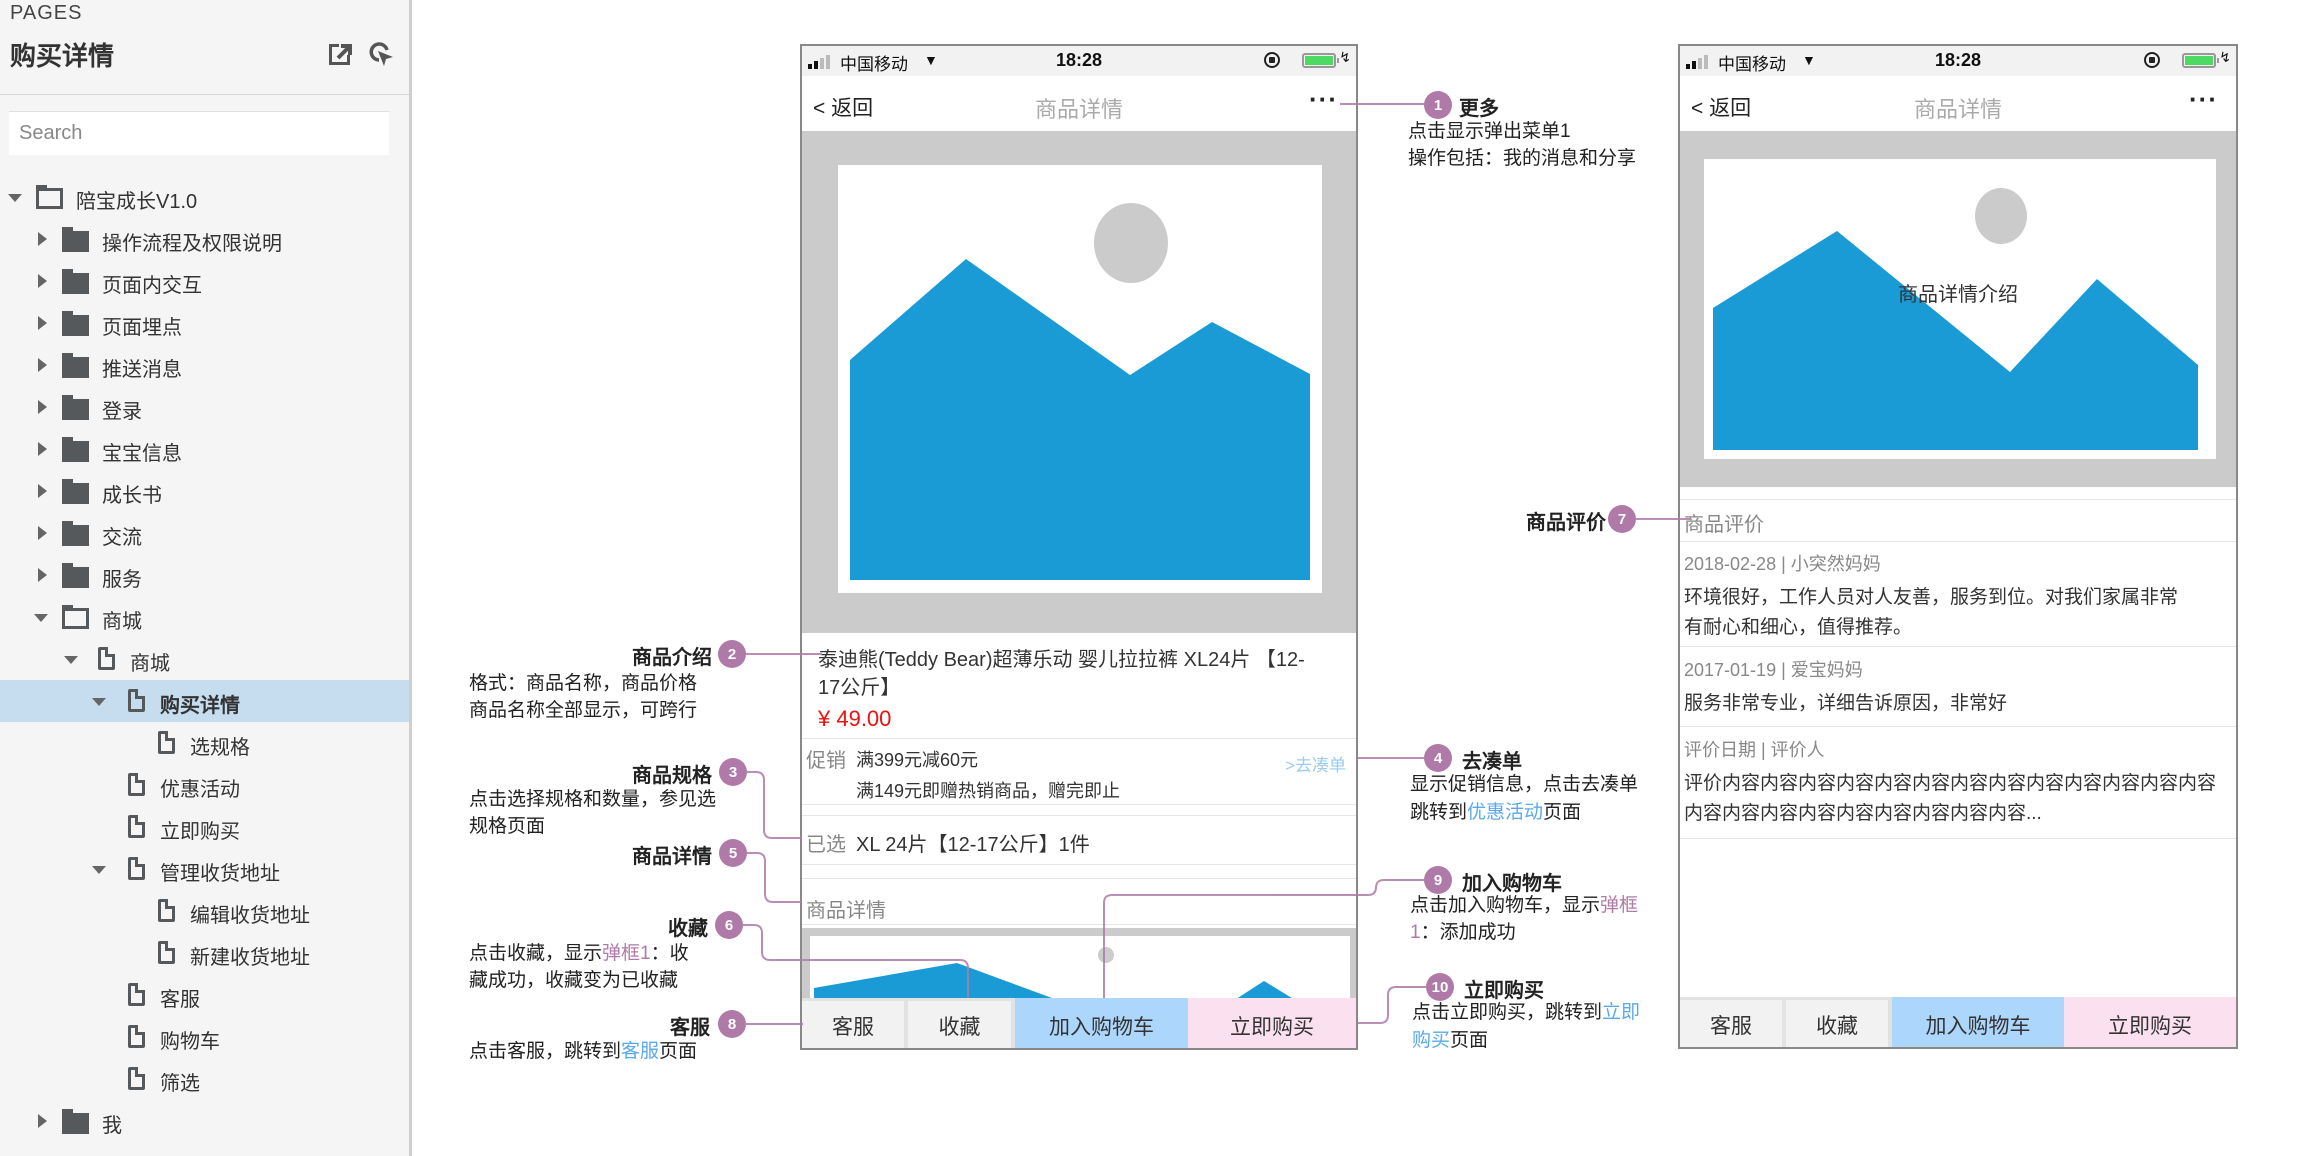  I want to click on tree-item-label: 优惠活动, so click(200, 790).